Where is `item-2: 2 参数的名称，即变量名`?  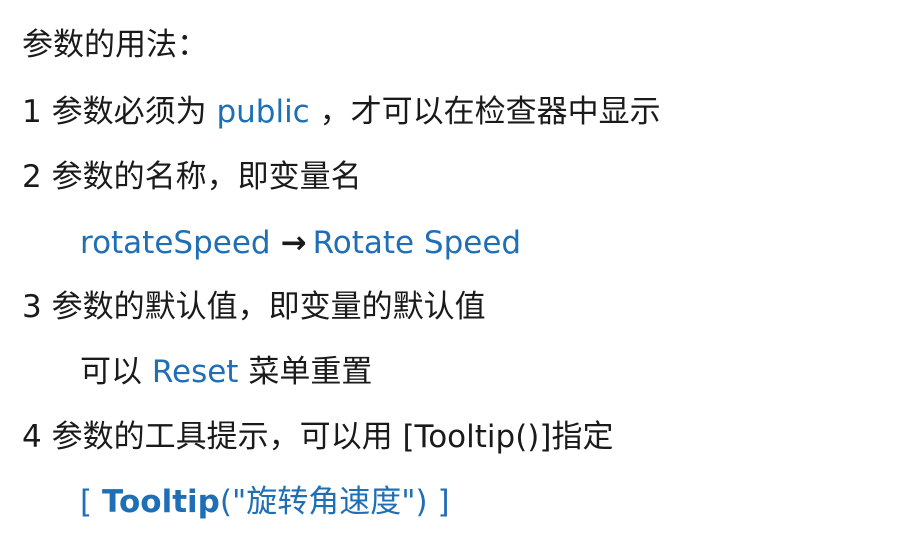
item-2: 2 参数的名称，即变量名 is located at coordinates (192, 177).